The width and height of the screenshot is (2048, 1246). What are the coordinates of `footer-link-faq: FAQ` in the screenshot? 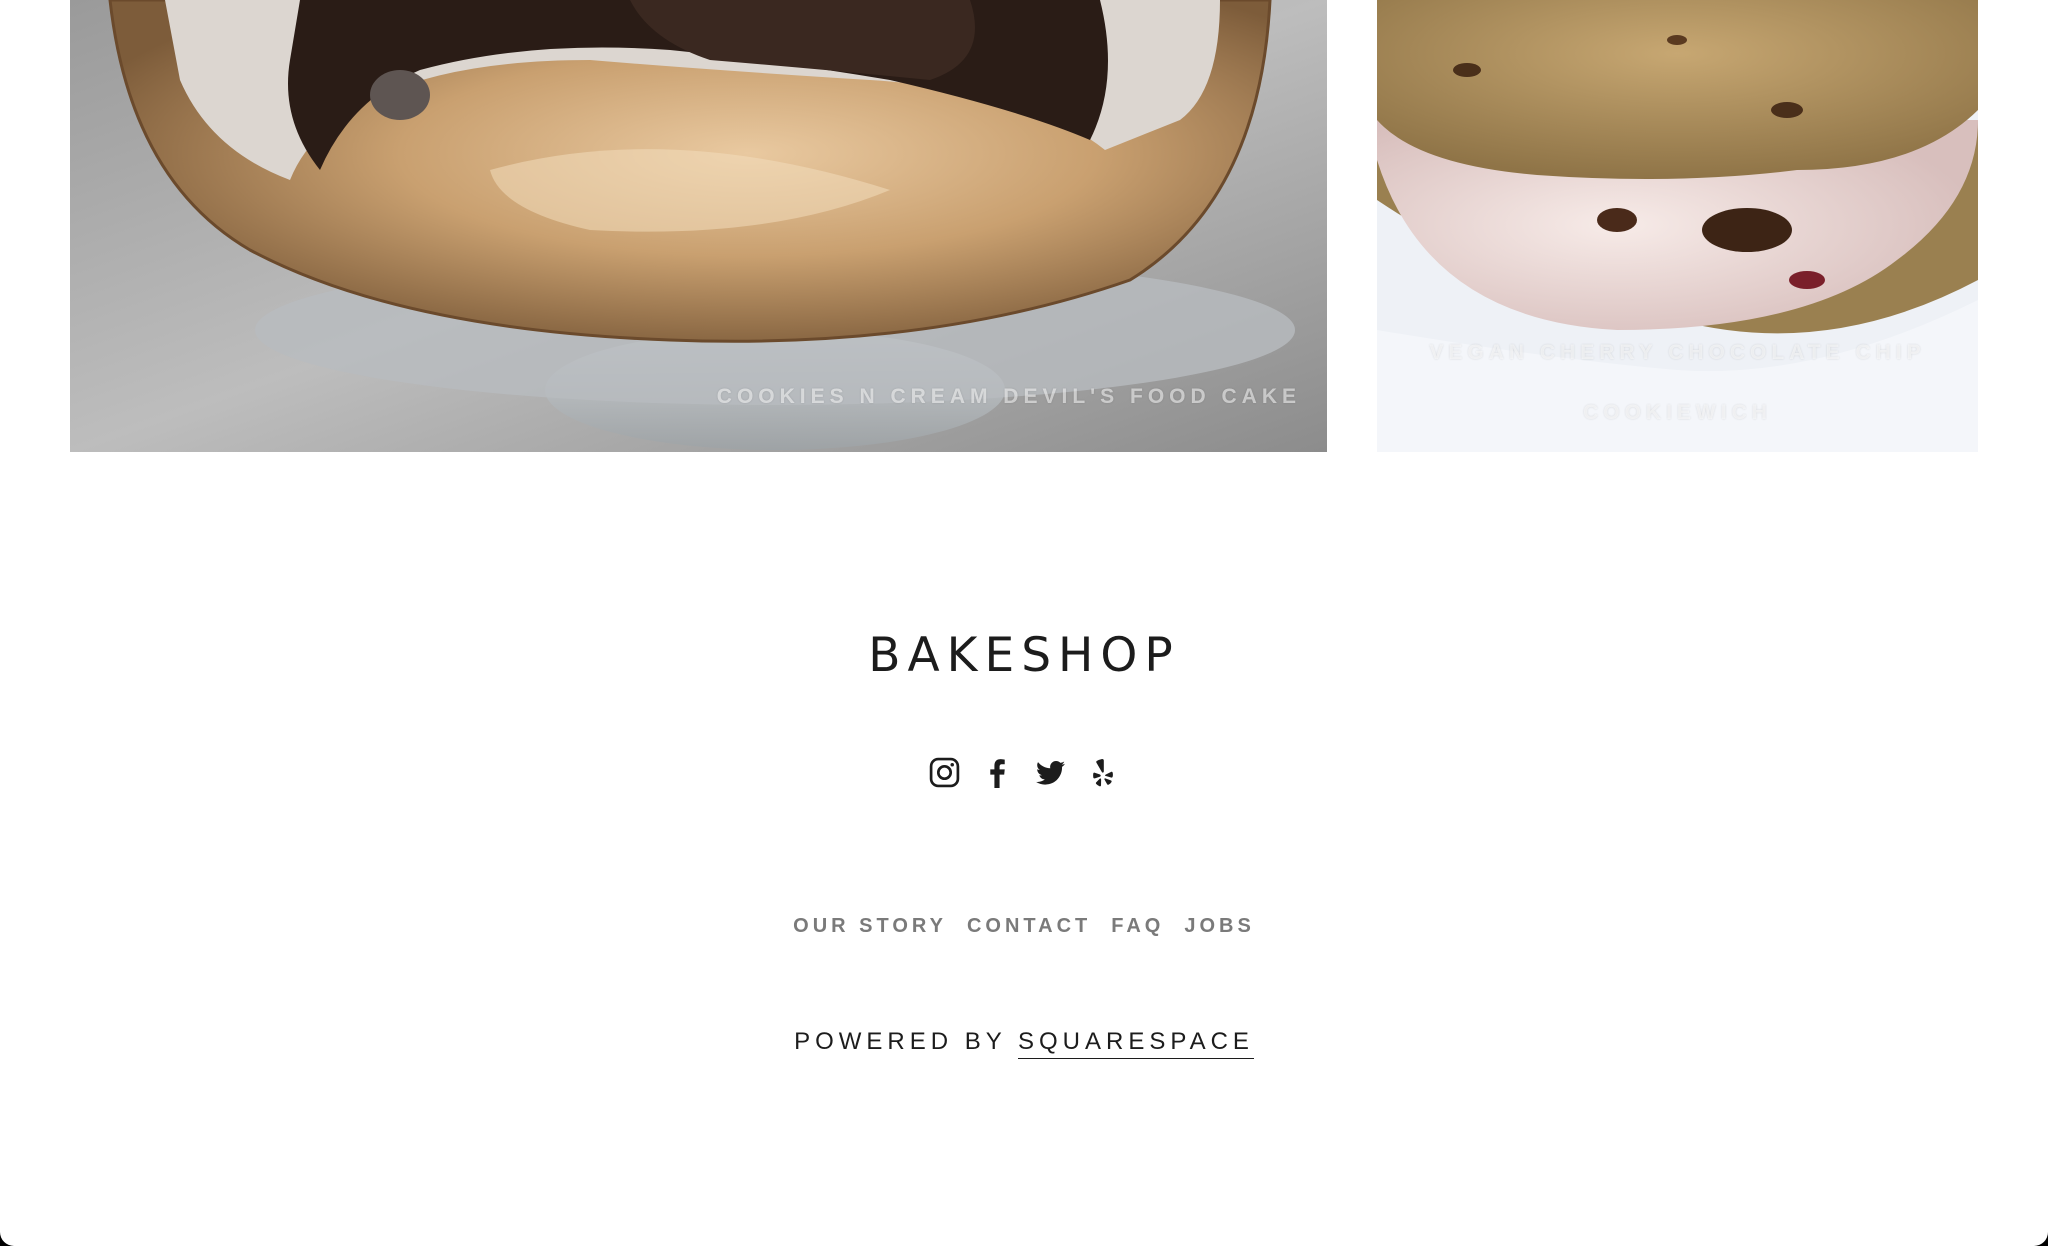 It's located at (1137, 926).